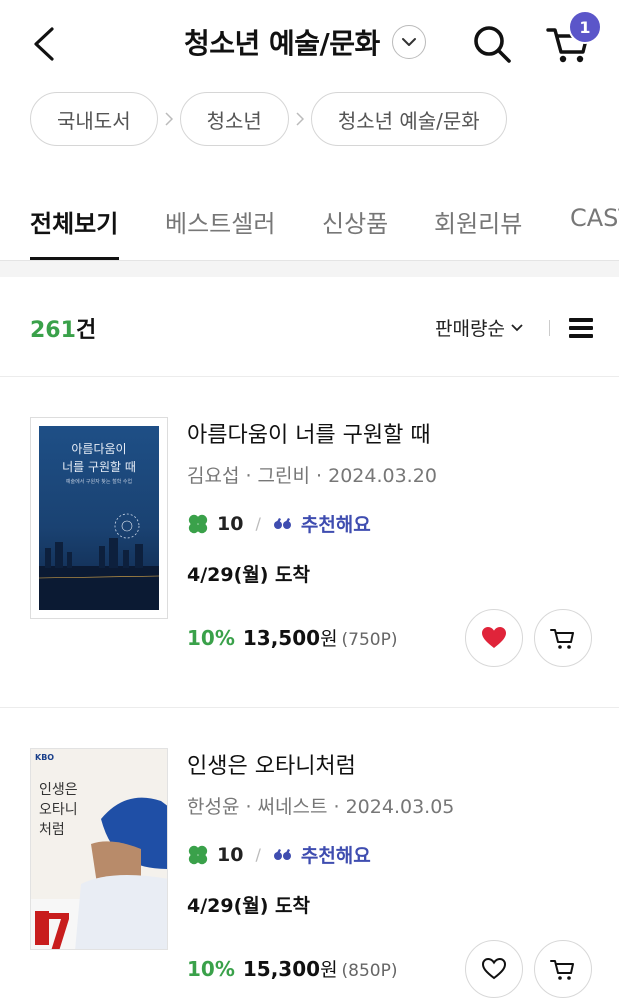 Image resolution: width=619 pixels, height=1008 pixels. Describe the element at coordinates (408, 119) in the screenshot. I see `breadcrumb-item-youth-arts: 청소년 예술/문화` at that location.